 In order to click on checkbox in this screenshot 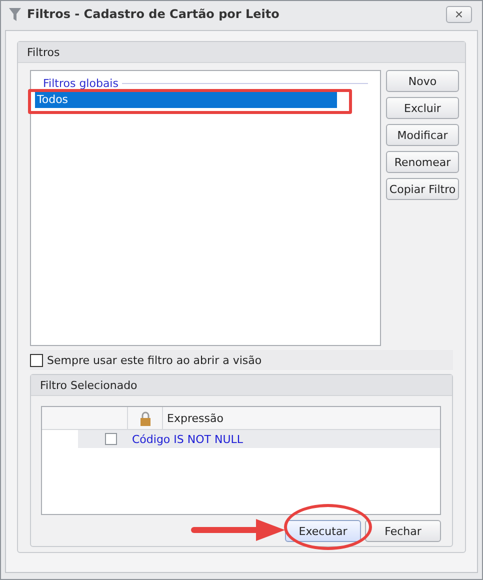, I will do `click(36, 360)`.